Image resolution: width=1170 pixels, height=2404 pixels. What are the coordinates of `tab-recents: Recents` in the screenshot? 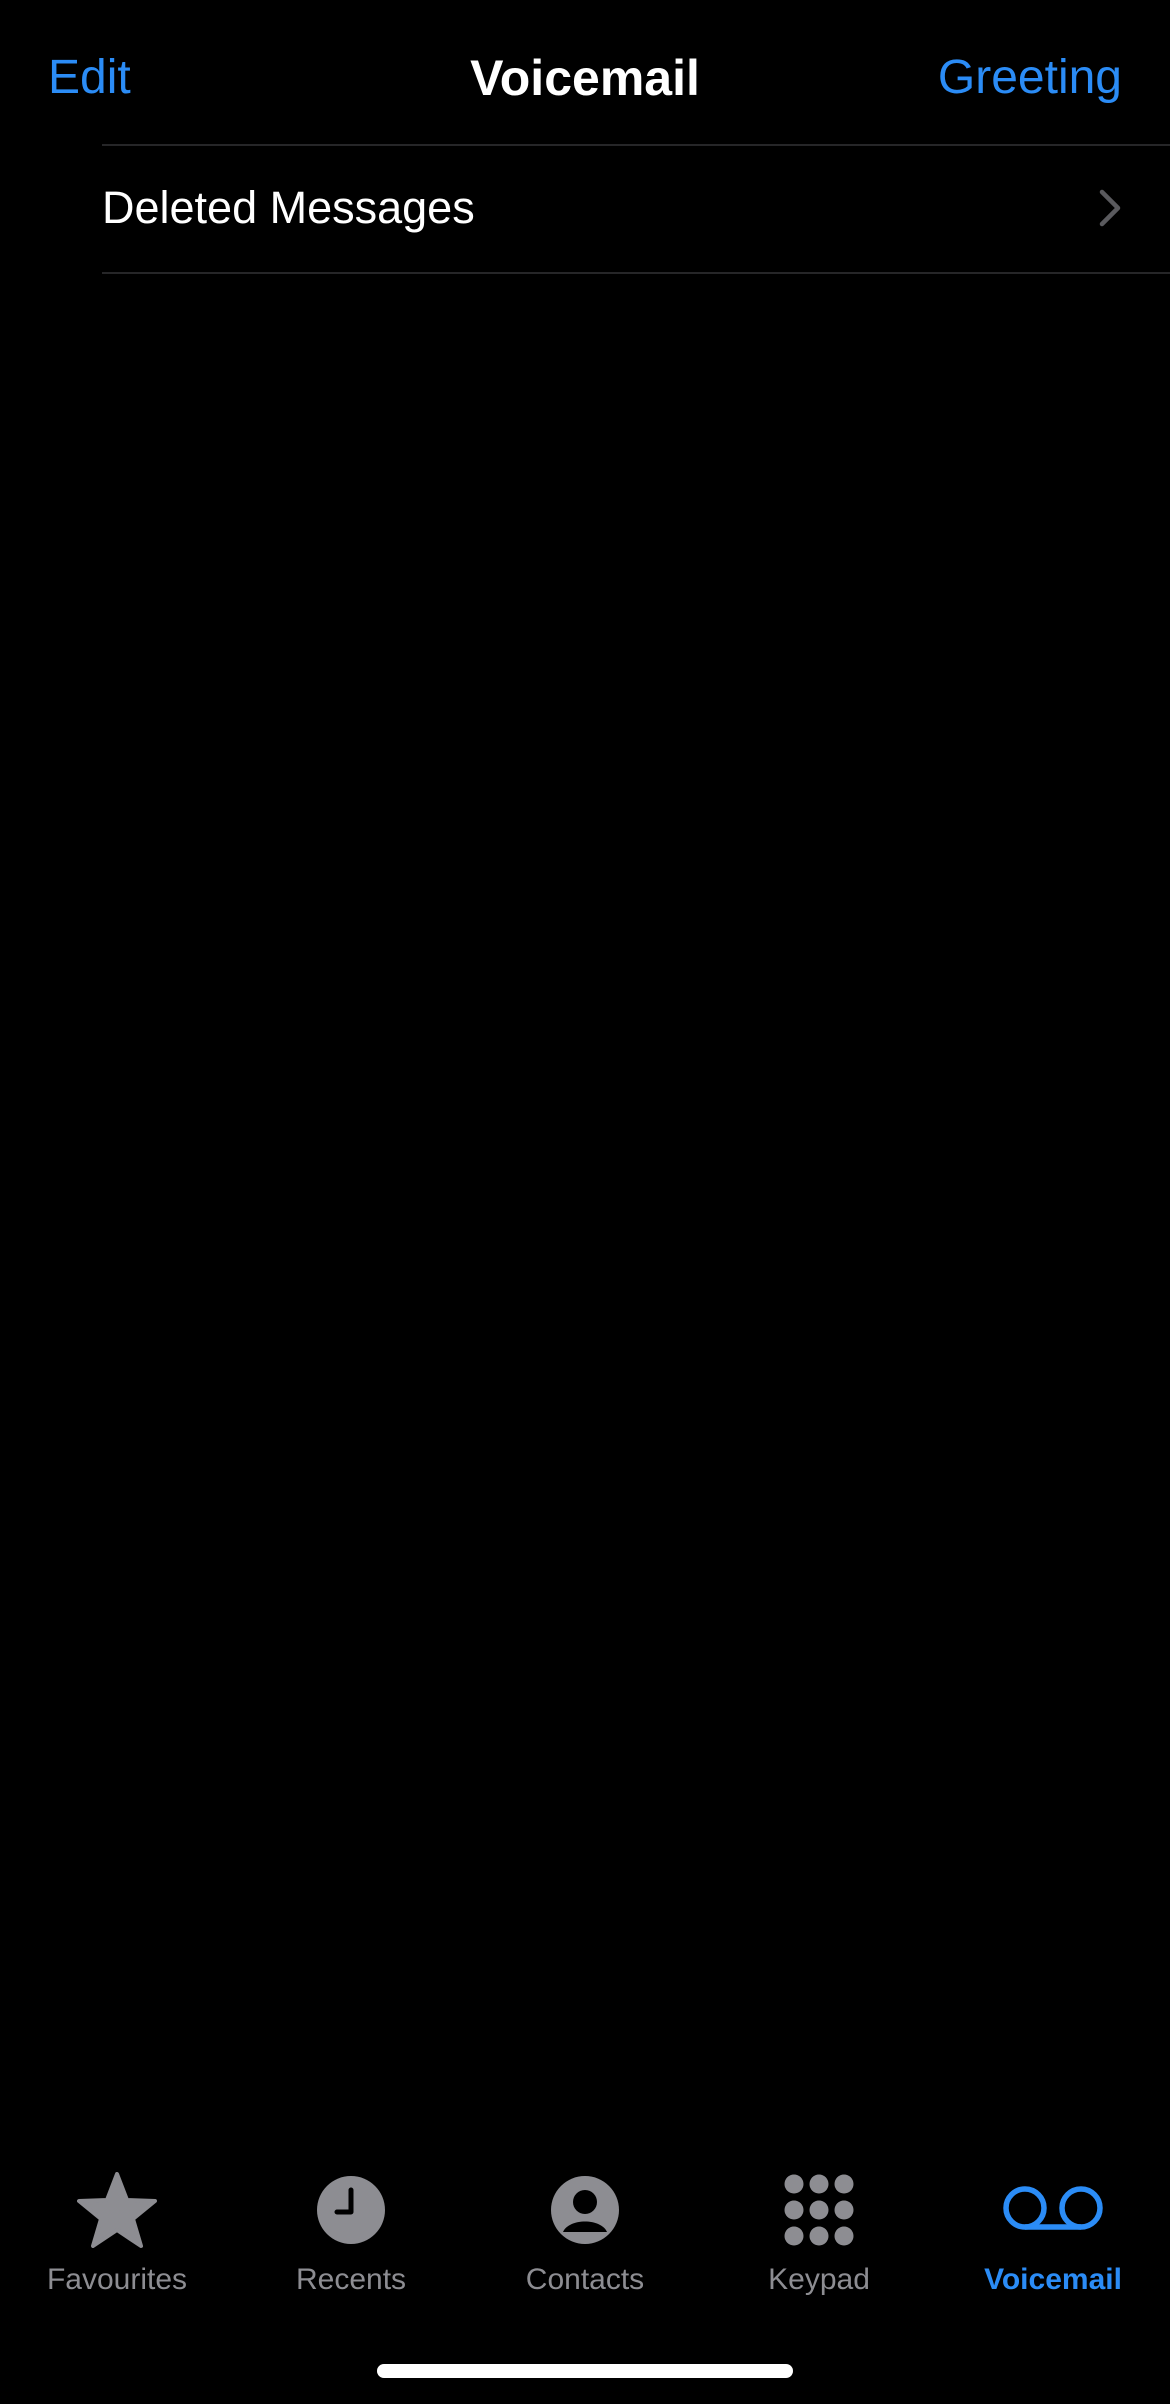 It's located at (351, 2242).